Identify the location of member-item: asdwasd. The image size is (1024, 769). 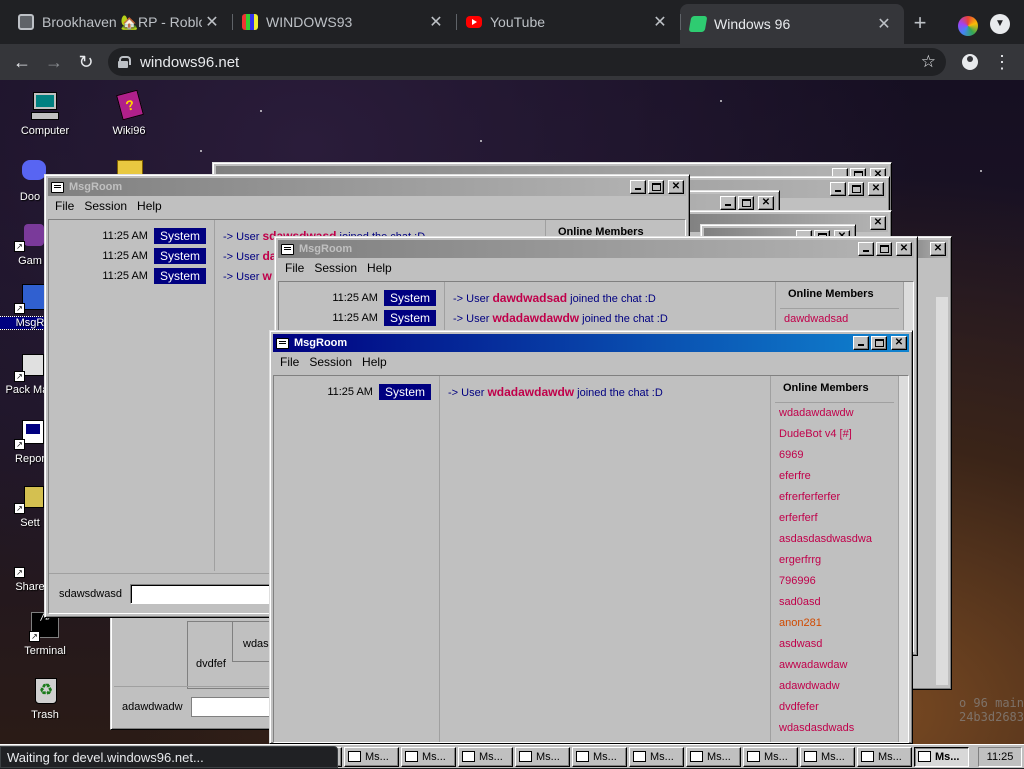
(834, 644).